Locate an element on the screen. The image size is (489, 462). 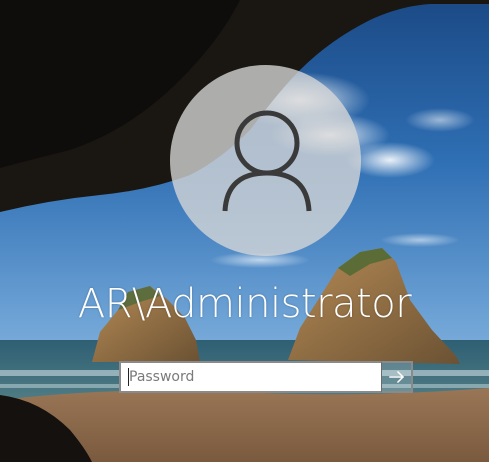
submit-button is located at coordinates (397, 377).